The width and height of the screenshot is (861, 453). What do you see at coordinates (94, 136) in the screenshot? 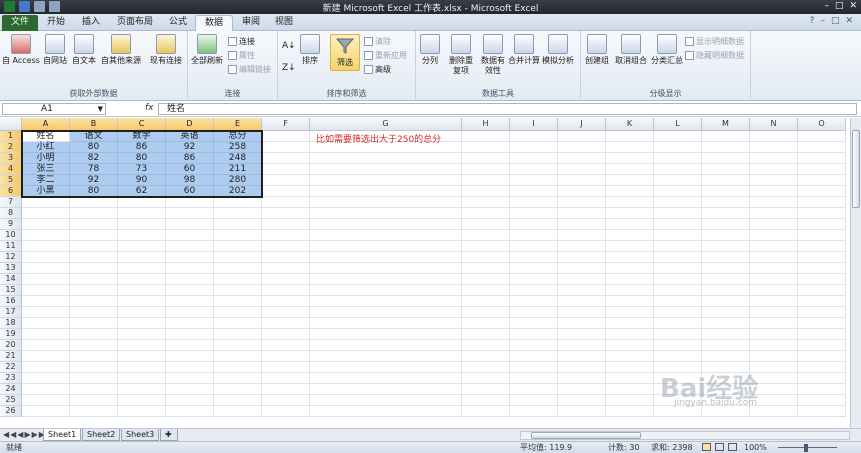
I see `cell: 语文` at bounding box center [94, 136].